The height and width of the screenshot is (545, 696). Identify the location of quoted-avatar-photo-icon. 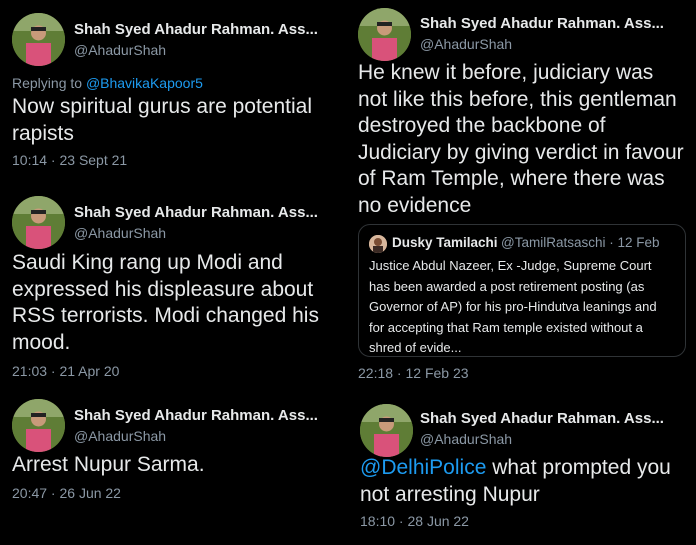
(378, 244).